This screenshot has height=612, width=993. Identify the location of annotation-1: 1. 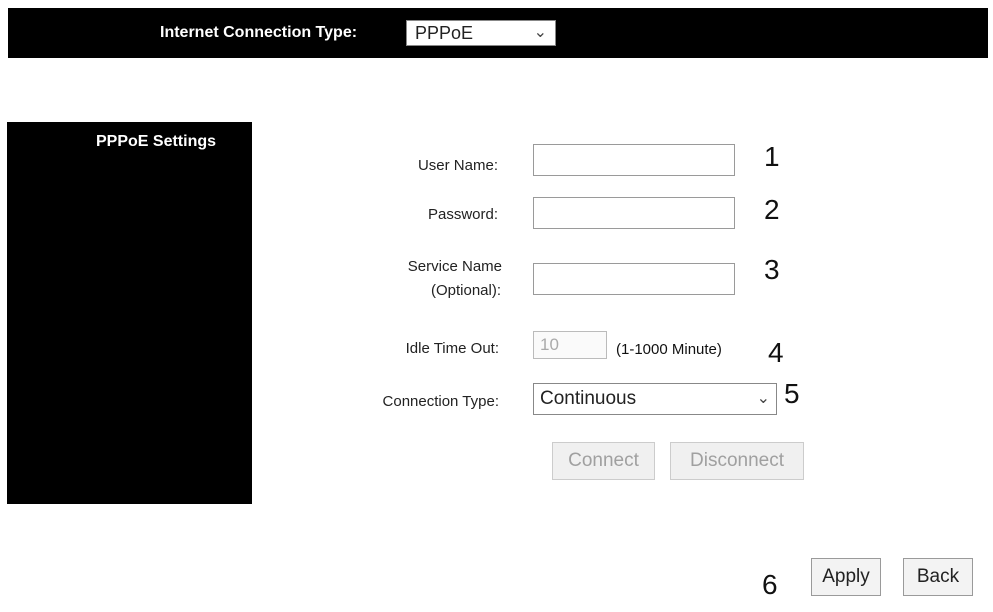
(772, 156).